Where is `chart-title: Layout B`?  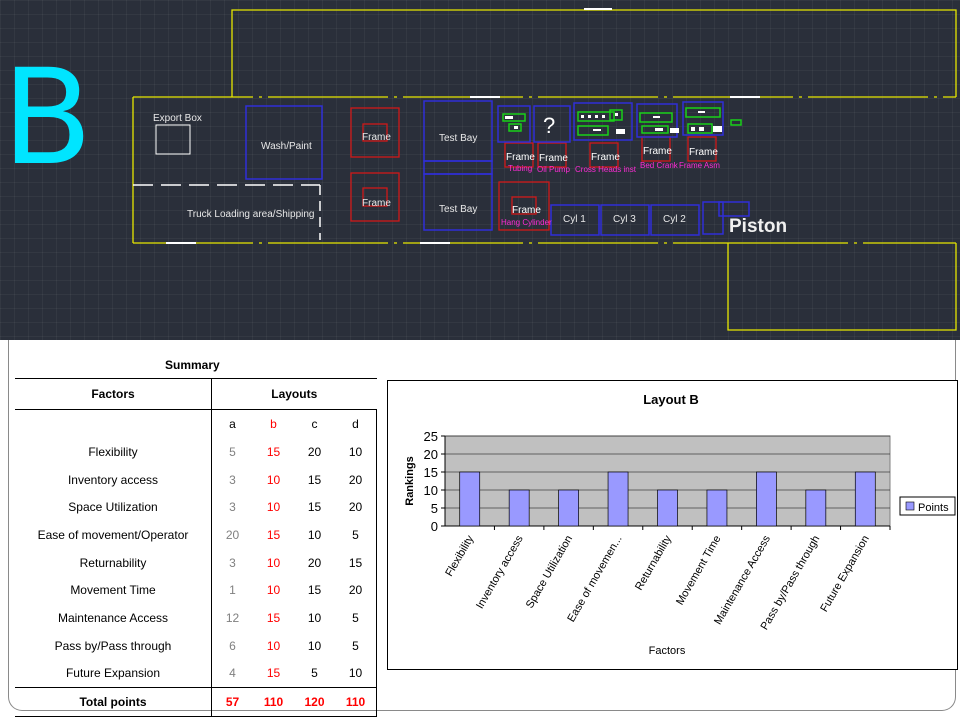 chart-title: Layout B is located at coordinates (671, 399).